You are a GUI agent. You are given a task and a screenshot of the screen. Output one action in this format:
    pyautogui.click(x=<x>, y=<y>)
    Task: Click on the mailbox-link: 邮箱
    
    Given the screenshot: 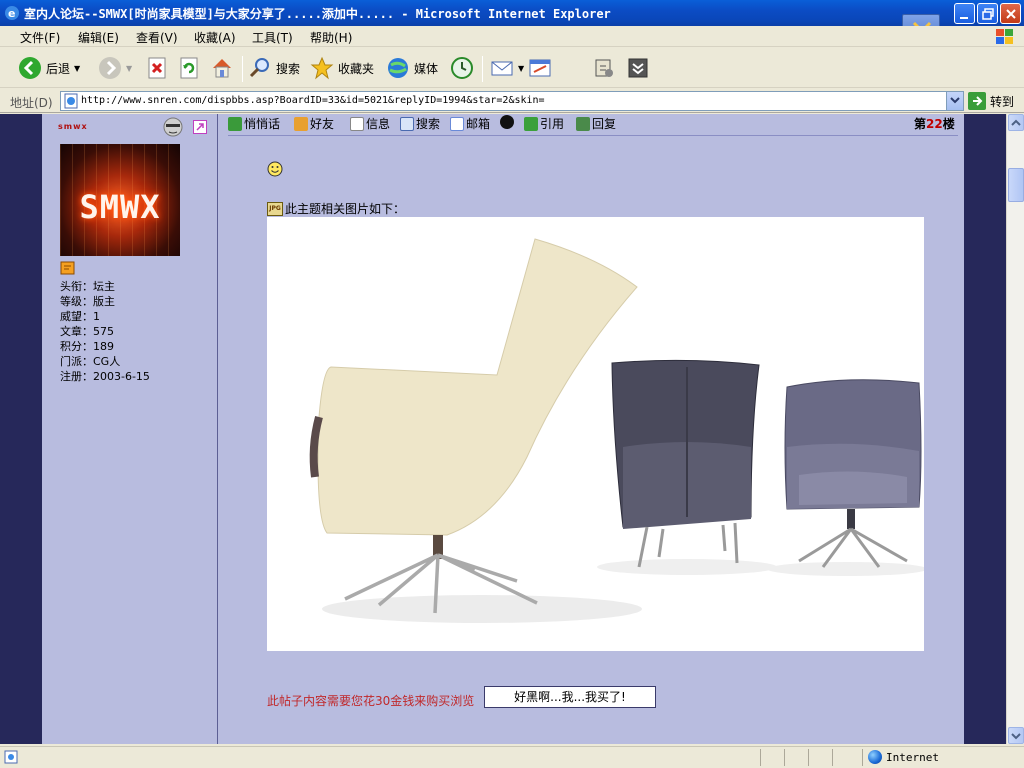 What is the action you would take?
    pyautogui.click(x=470, y=123)
    